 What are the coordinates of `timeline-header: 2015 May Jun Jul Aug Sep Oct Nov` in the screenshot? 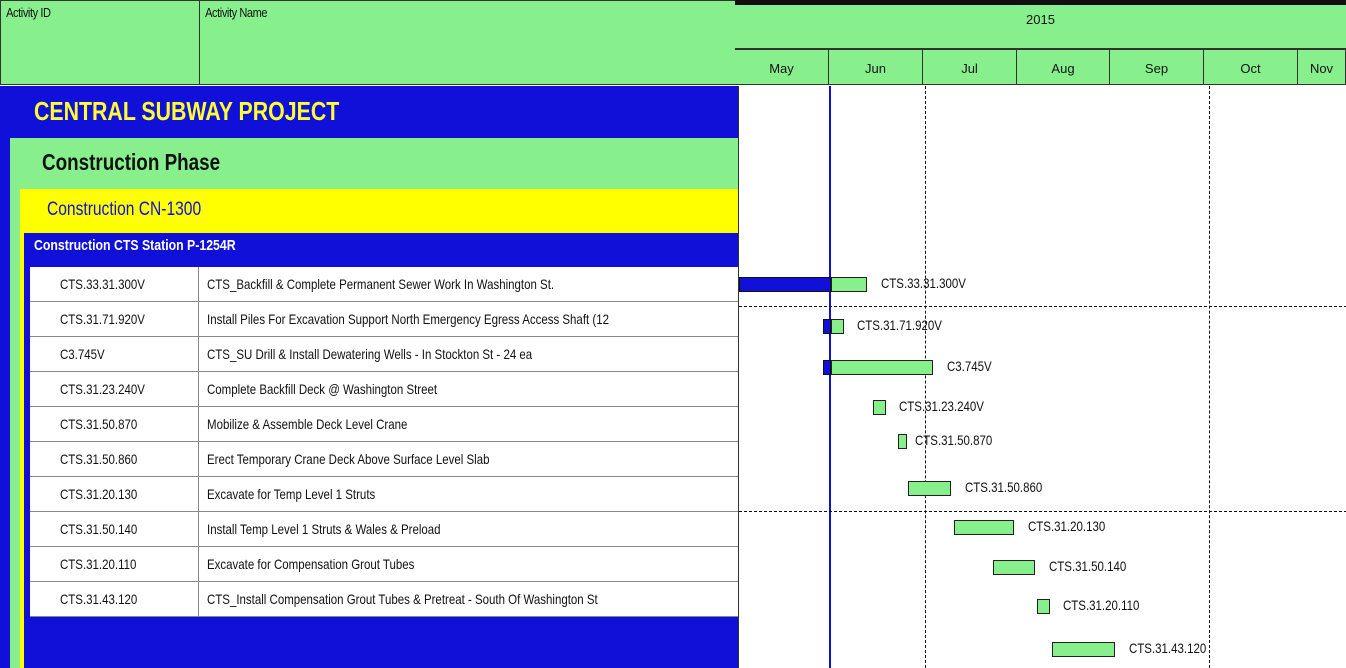 It's located at (1040, 42).